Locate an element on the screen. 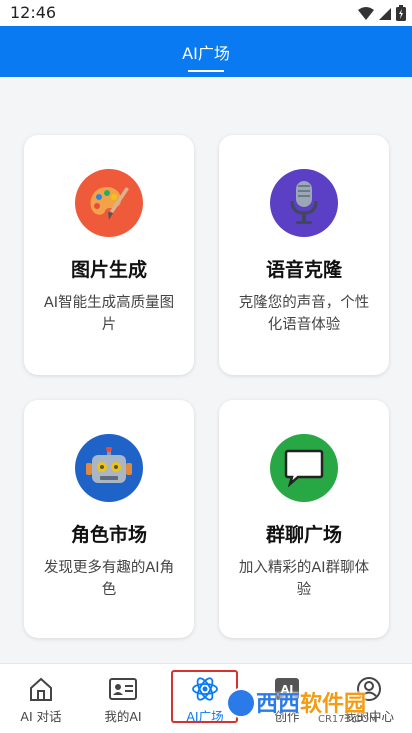 Image resolution: width=412 pixels, height=733 pixels. card-description: AI智能生成高质量图片 is located at coordinates (109, 314).